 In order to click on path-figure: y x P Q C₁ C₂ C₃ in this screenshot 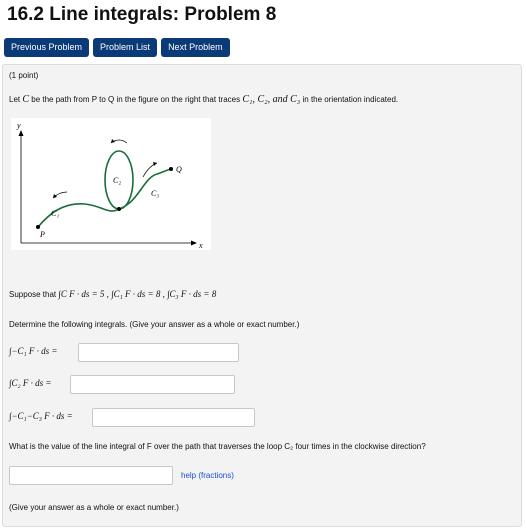, I will do `click(111, 184)`.